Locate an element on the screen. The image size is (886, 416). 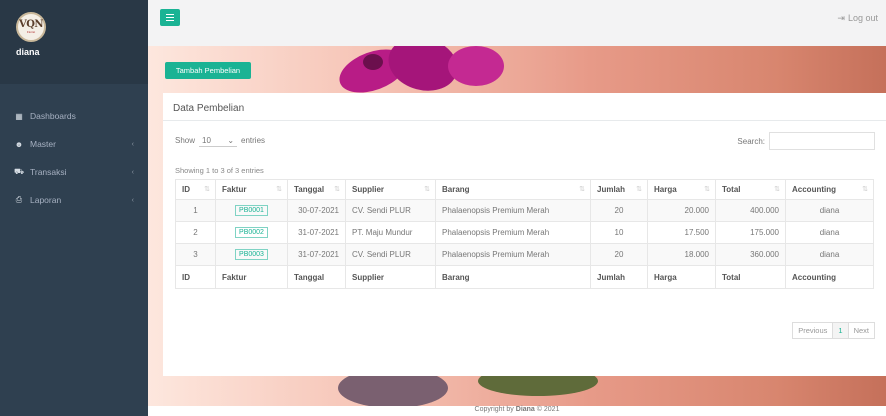
orchid-petal is located at coordinates (476, 66).